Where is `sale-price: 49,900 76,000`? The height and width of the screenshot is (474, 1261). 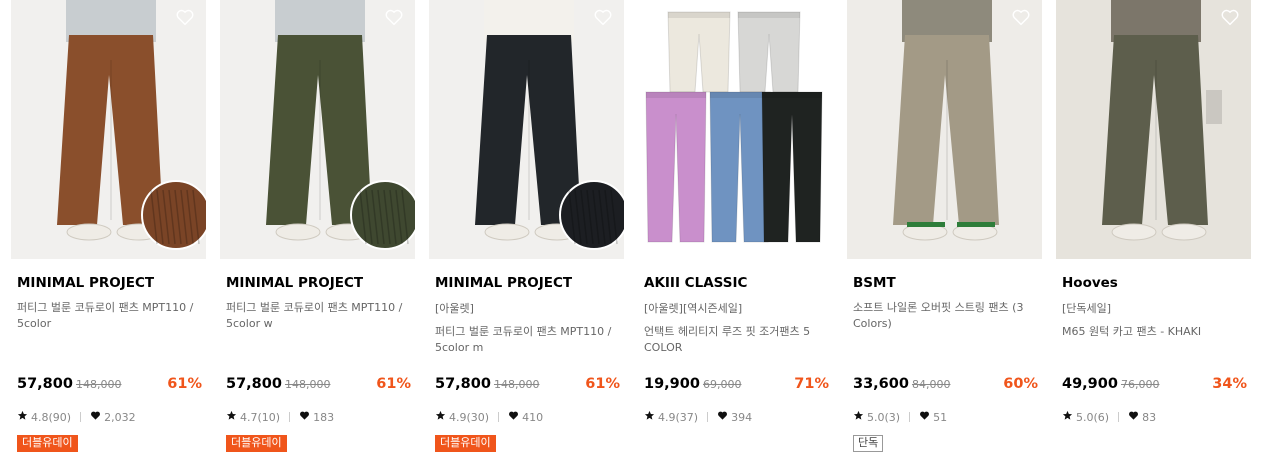 sale-price: 49,900 76,000 is located at coordinates (1111, 384).